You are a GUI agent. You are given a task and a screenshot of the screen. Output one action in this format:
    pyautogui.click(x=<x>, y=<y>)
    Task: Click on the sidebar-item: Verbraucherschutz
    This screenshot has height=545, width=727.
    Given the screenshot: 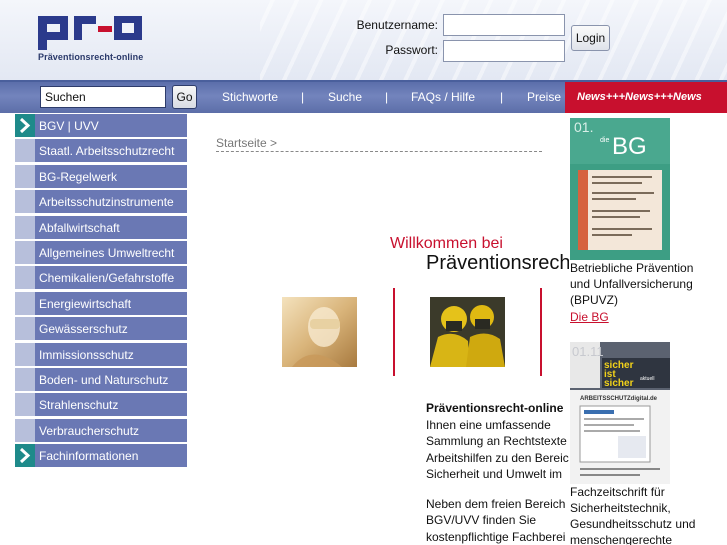 What is the action you would take?
    pyautogui.click(x=101, y=430)
    